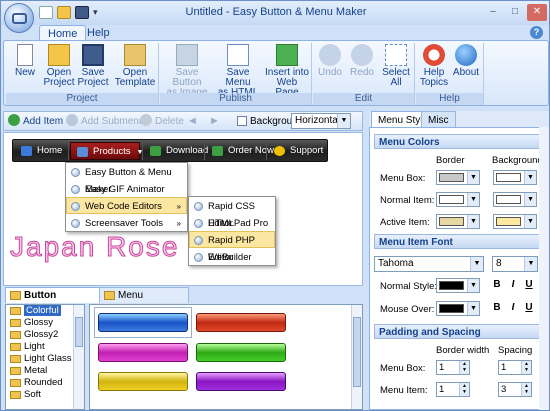 Image resolution: width=550 pixels, height=411 pixels. I want to click on select-all-button: Select All, so click(396, 65).